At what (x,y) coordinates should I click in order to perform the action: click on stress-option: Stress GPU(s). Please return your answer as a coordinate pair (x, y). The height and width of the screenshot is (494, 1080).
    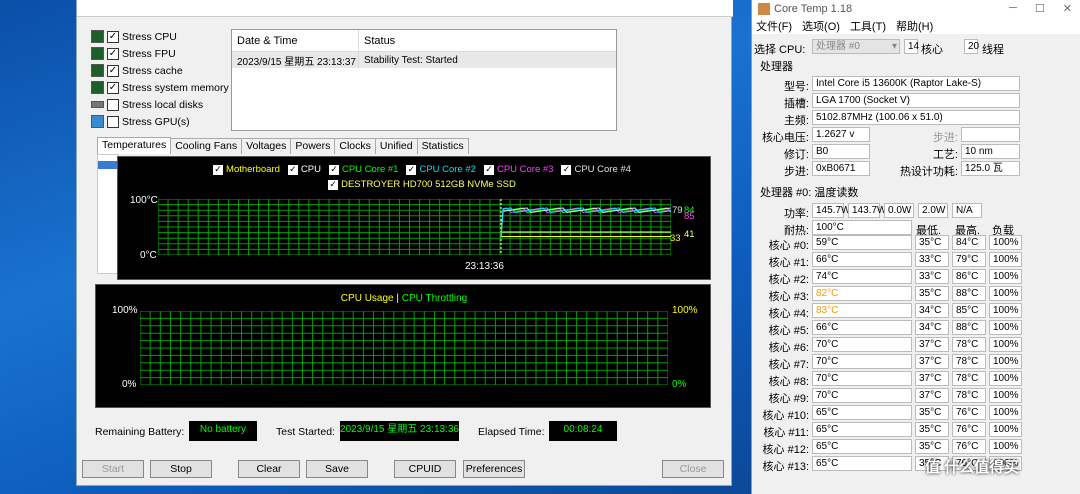
    Looking at the image, I should click on (161, 121).